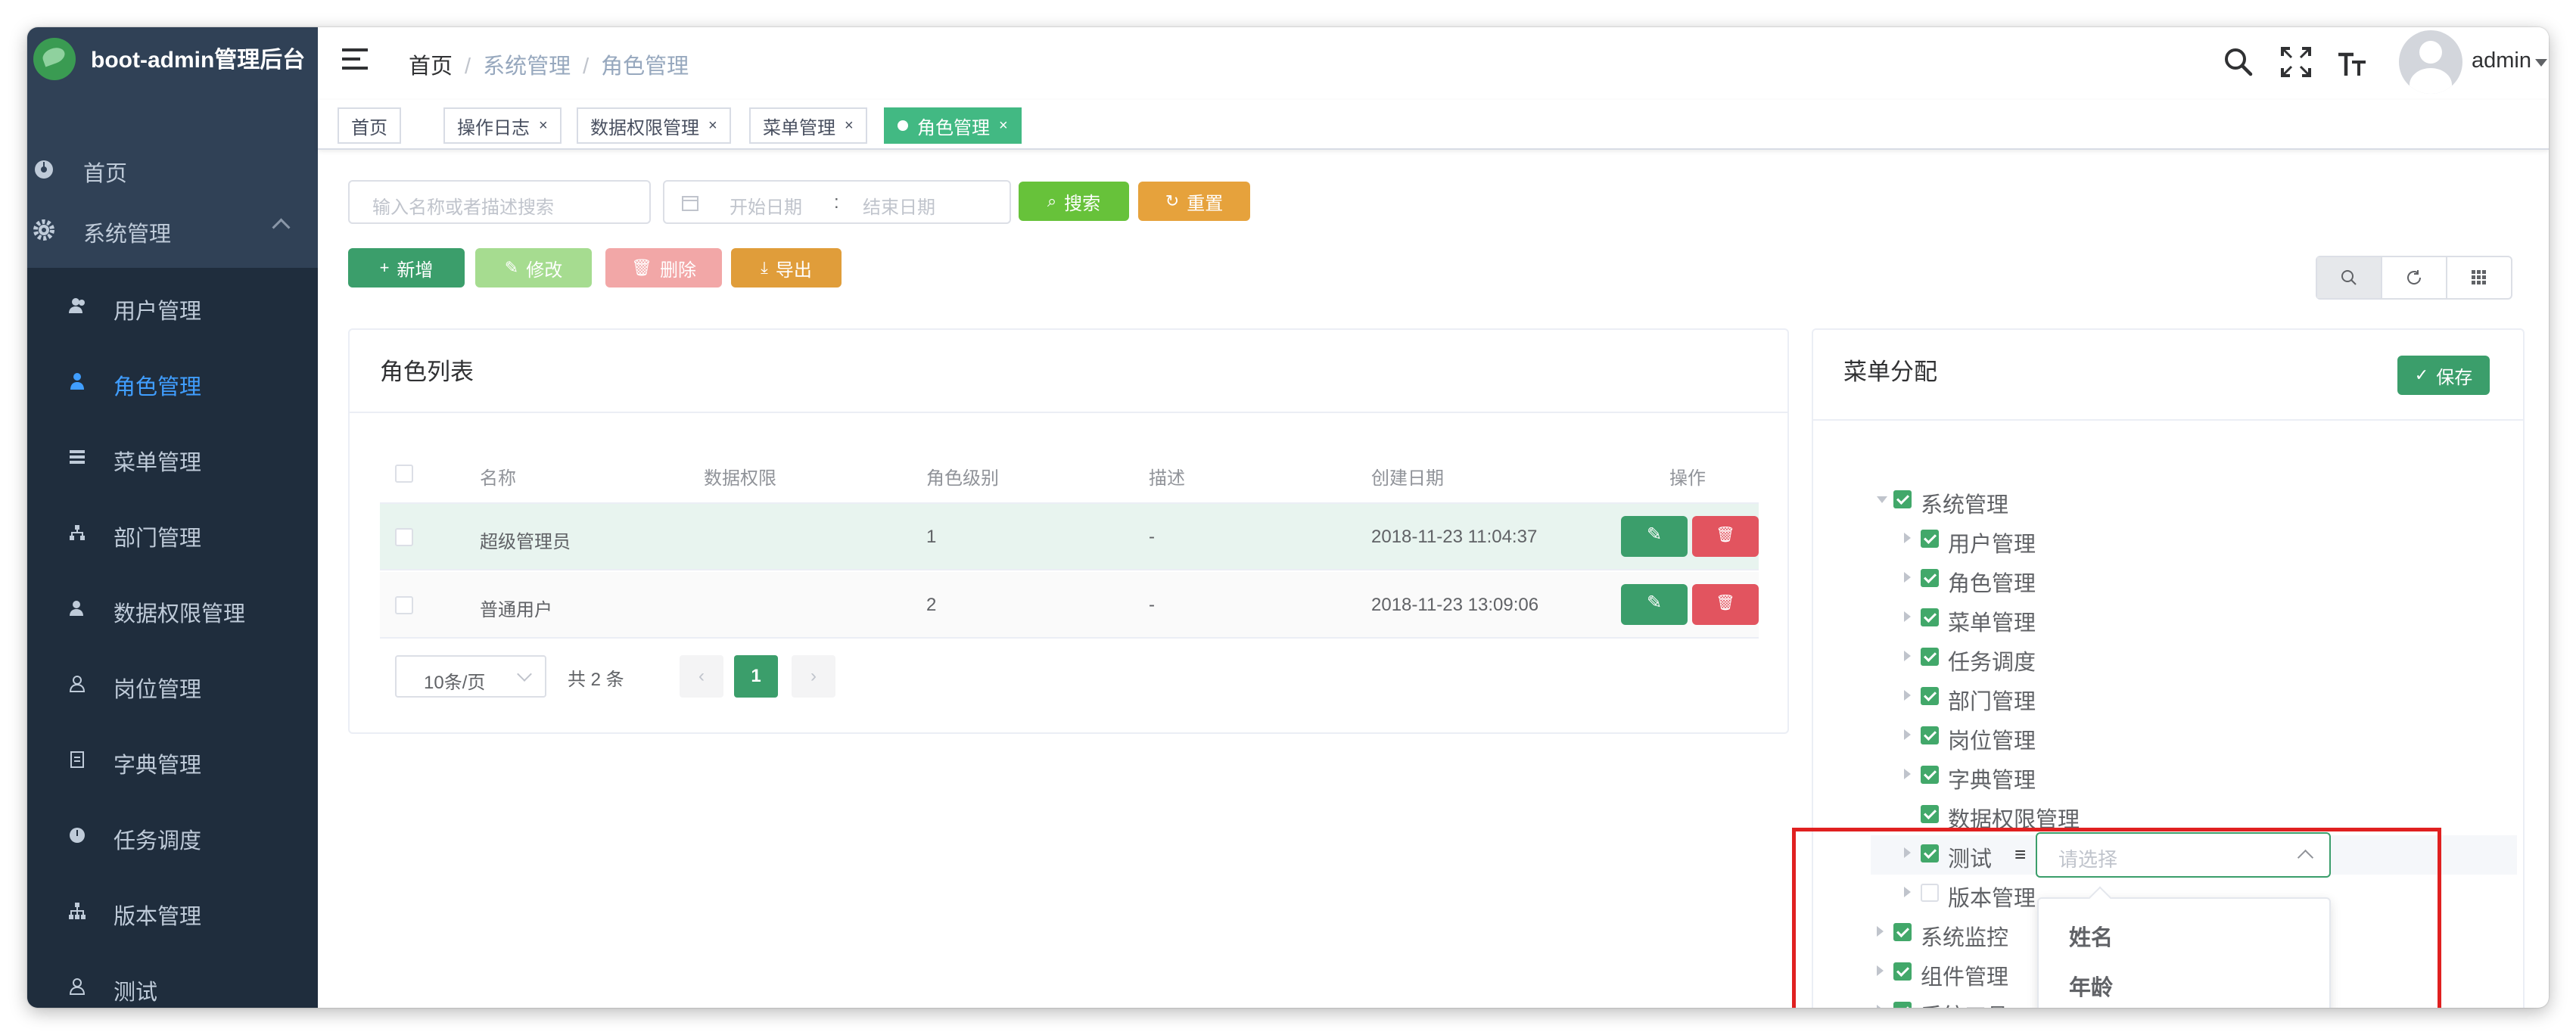 Image resolution: width=2576 pixels, height=1035 pixels. I want to click on dept-icon, so click(77, 532).